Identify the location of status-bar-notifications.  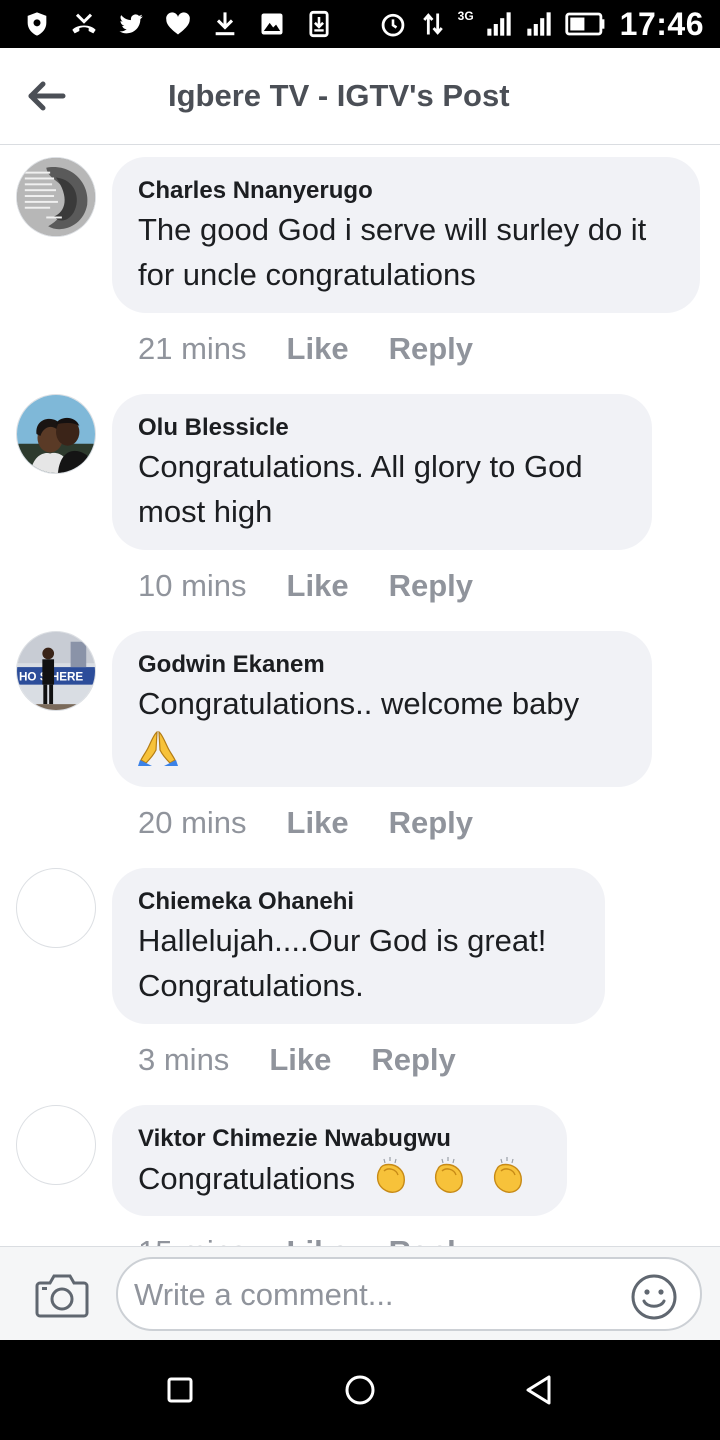
(178, 24).